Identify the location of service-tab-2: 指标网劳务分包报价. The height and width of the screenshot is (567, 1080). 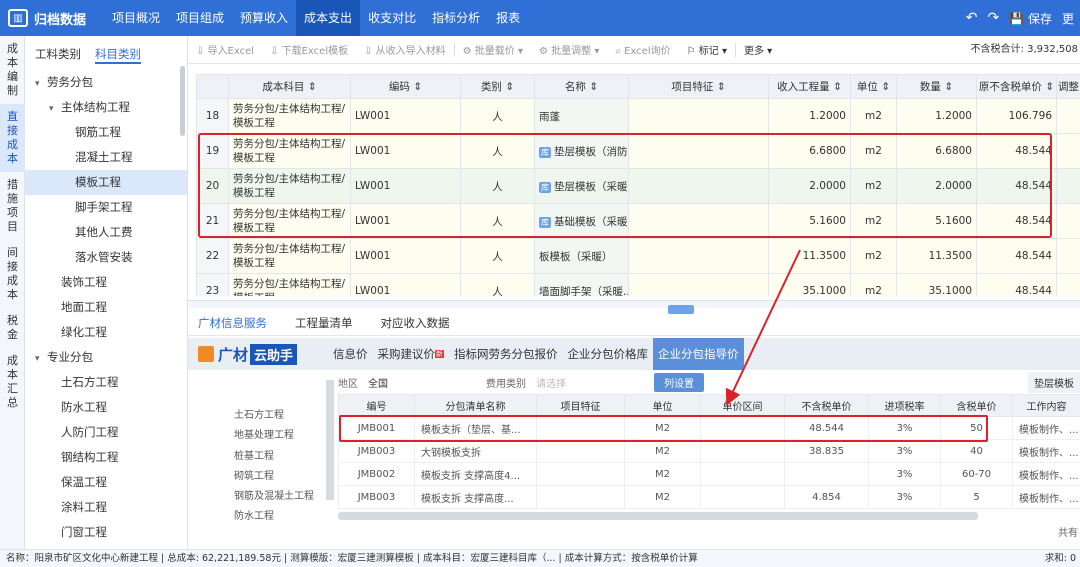
(506, 354).